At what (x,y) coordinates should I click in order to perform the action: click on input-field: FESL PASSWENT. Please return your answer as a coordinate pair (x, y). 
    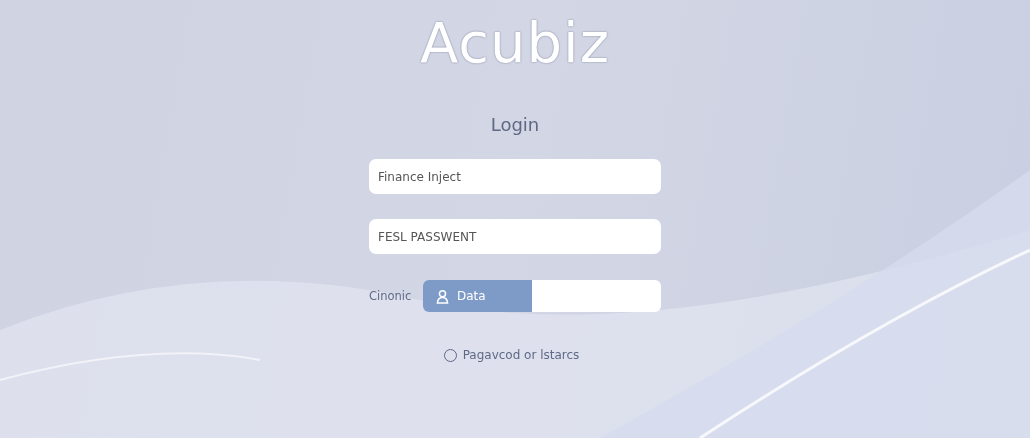
    Looking at the image, I should click on (515, 236).